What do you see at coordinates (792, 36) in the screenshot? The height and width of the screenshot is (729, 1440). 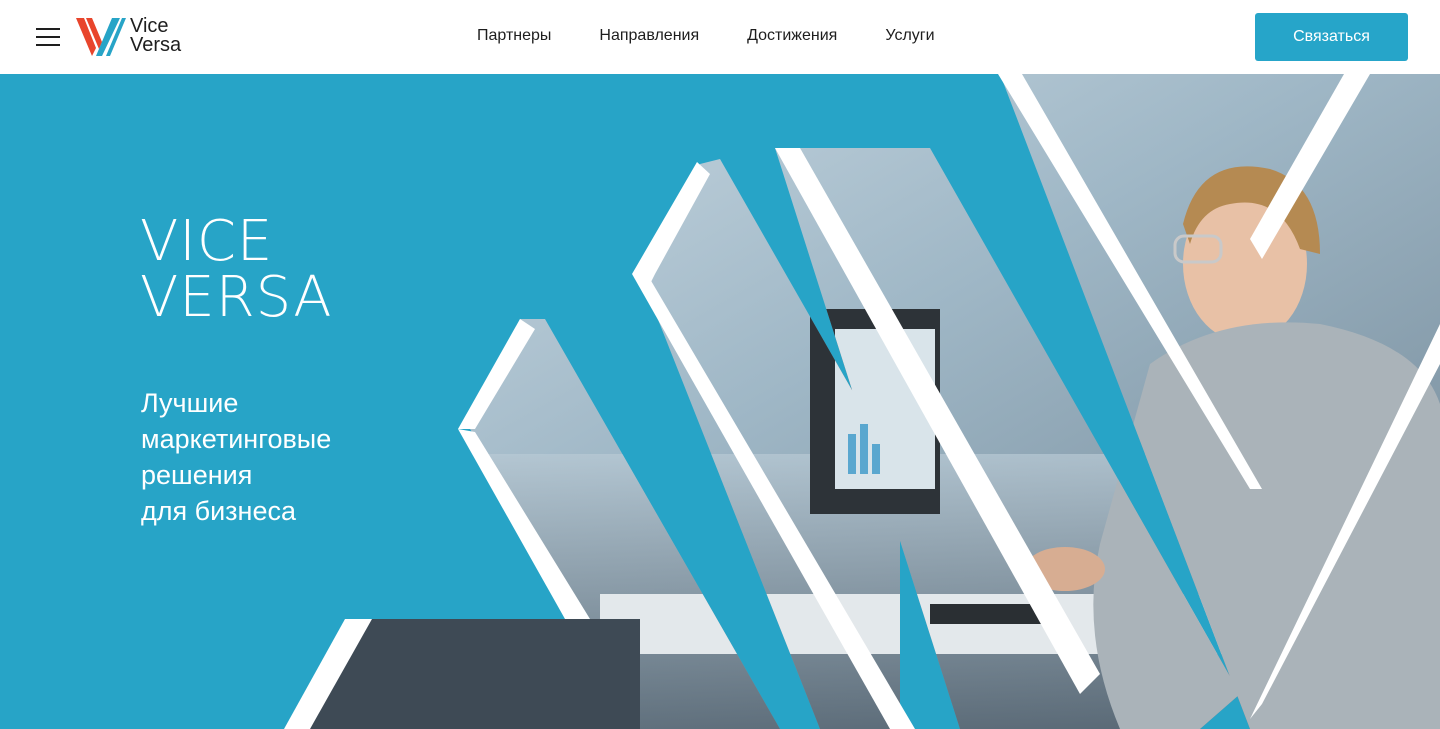 I see `nav-achievements: Достижения` at bounding box center [792, 36].